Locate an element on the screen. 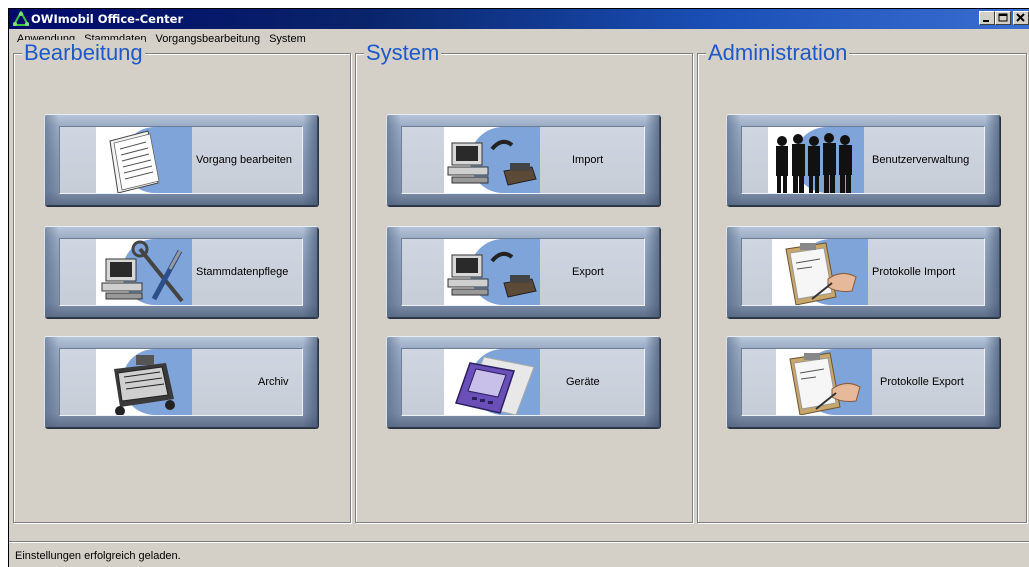  archive-cabinet-icon is located at coordinates (144, 382).